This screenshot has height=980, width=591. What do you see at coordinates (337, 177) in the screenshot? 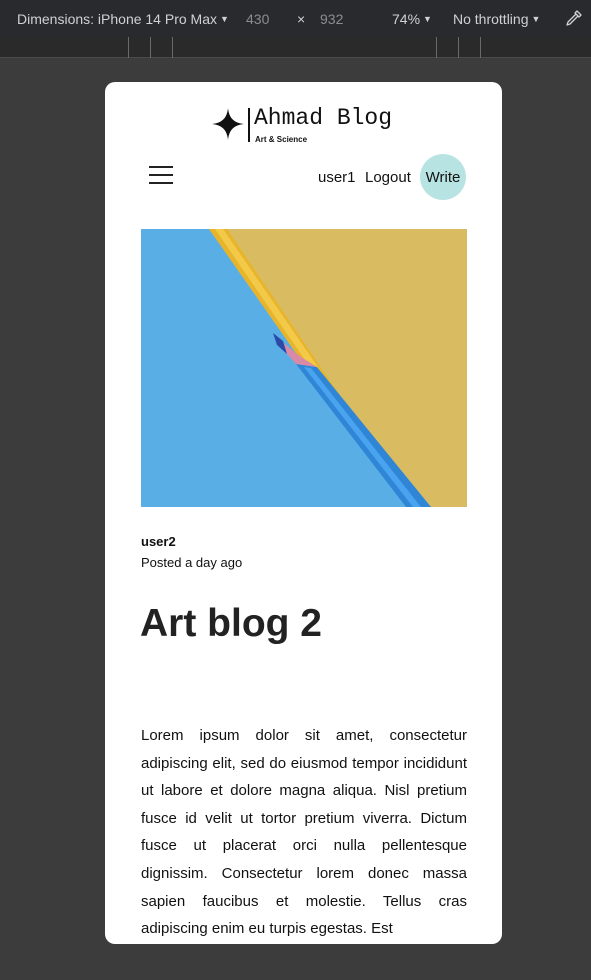
I see `username-link: user1` at bounding box center [337, 177].